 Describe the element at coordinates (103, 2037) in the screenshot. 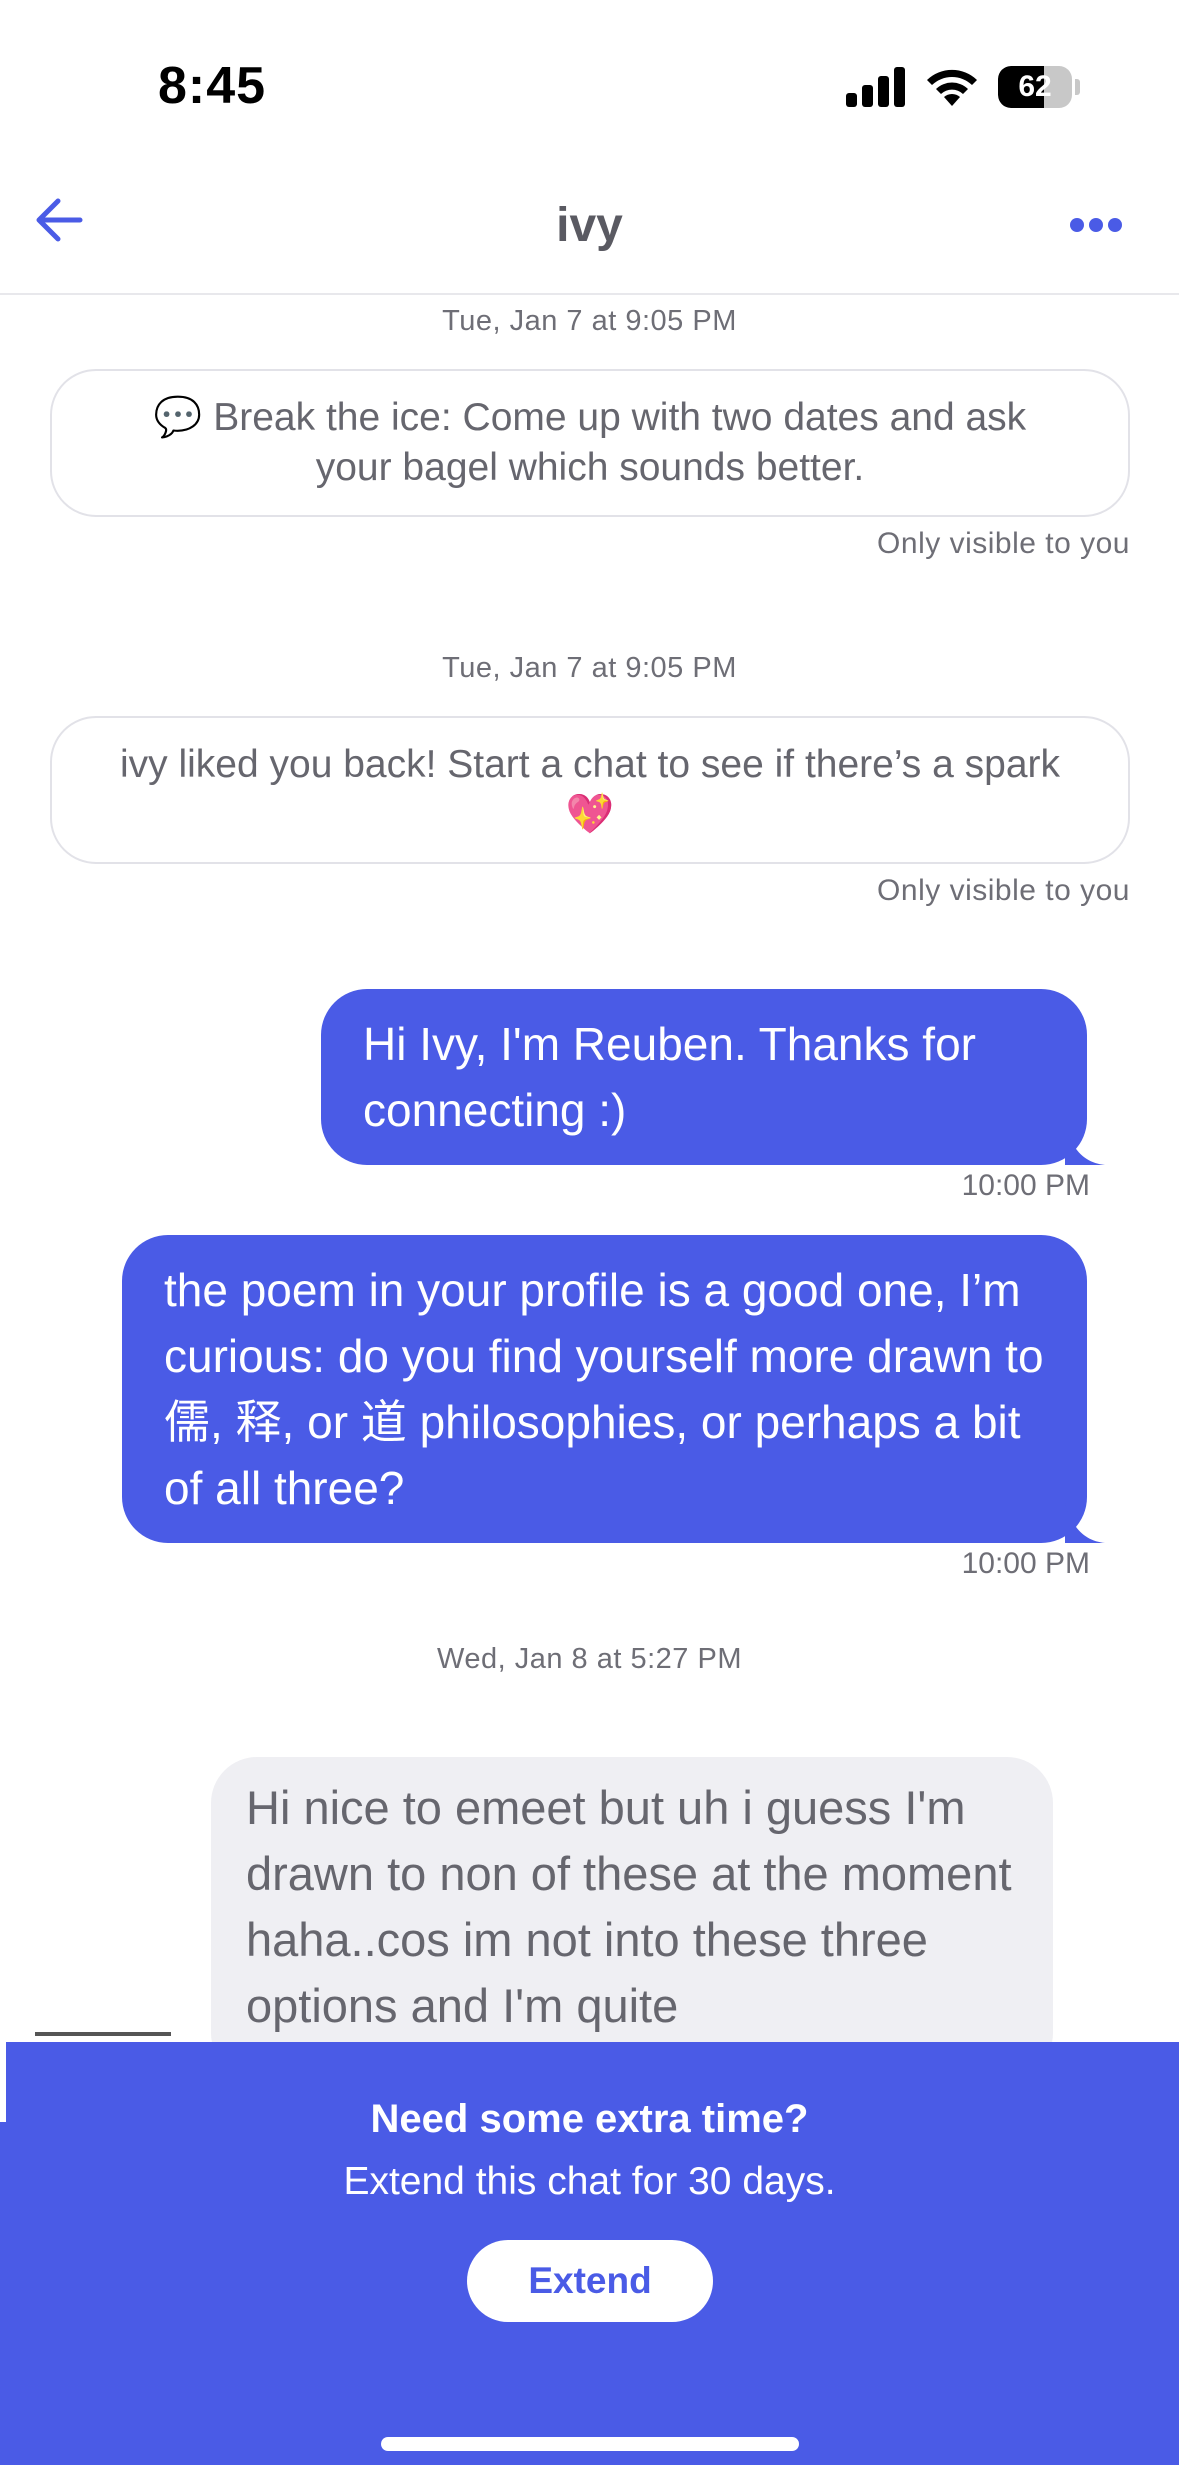

I see `avatar` at that location.